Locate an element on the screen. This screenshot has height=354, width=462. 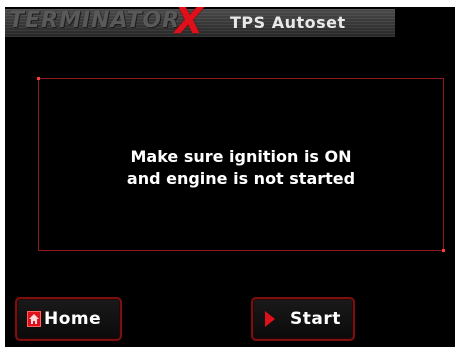
start-button: Start is located at coordinates (303, 319).